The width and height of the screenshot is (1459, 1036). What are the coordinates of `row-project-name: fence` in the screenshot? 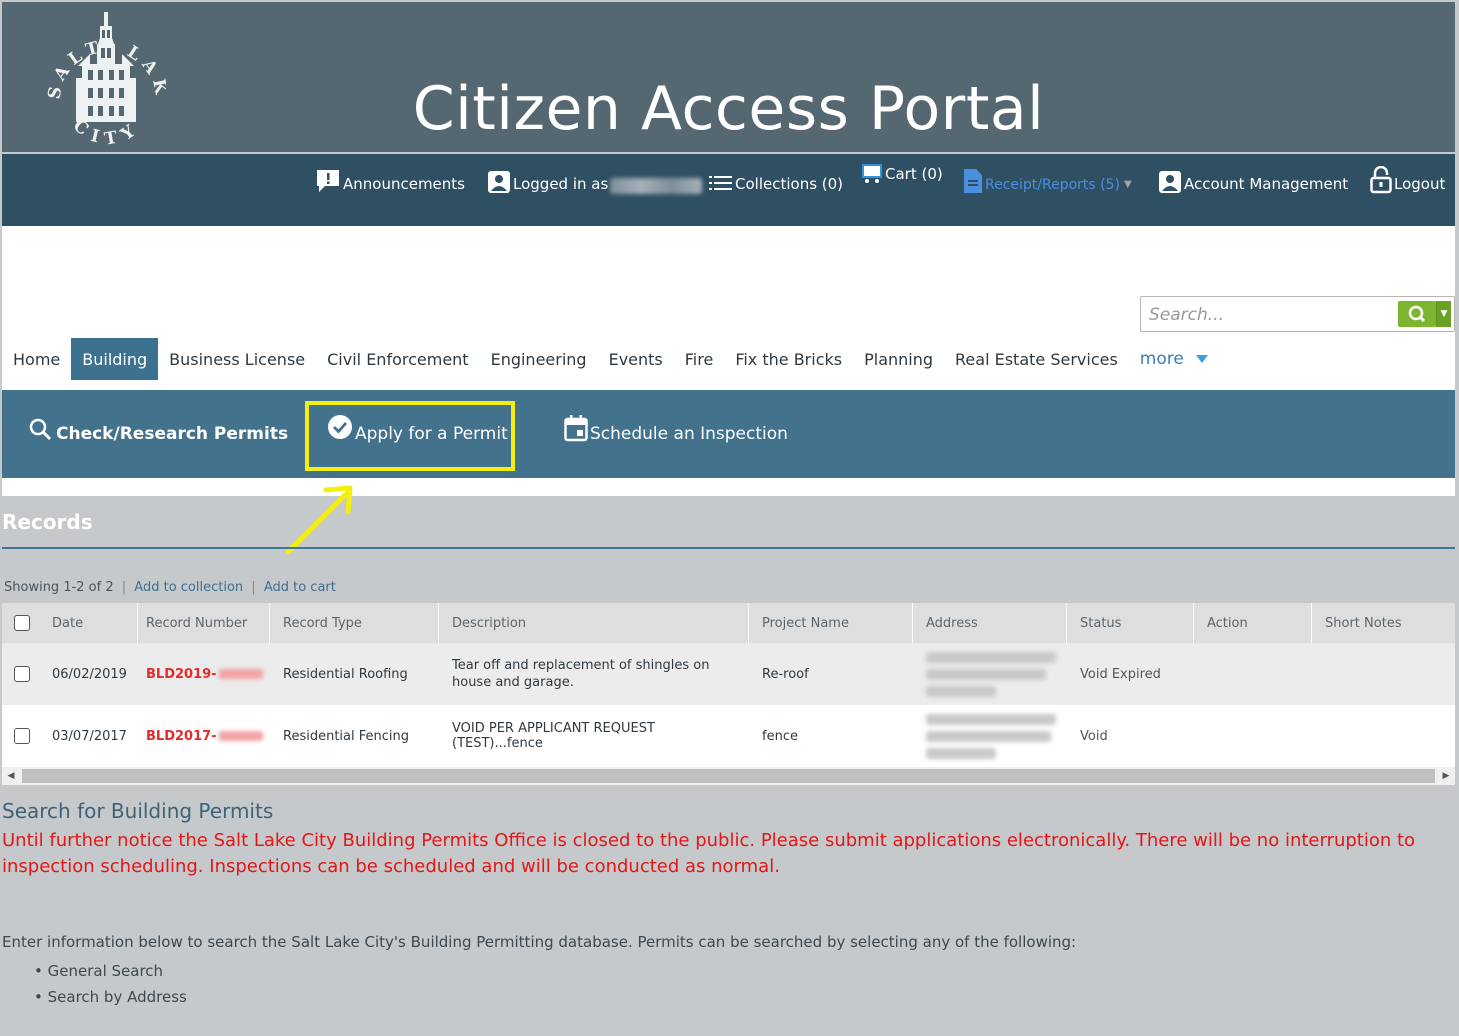 It's located at (780, 736).